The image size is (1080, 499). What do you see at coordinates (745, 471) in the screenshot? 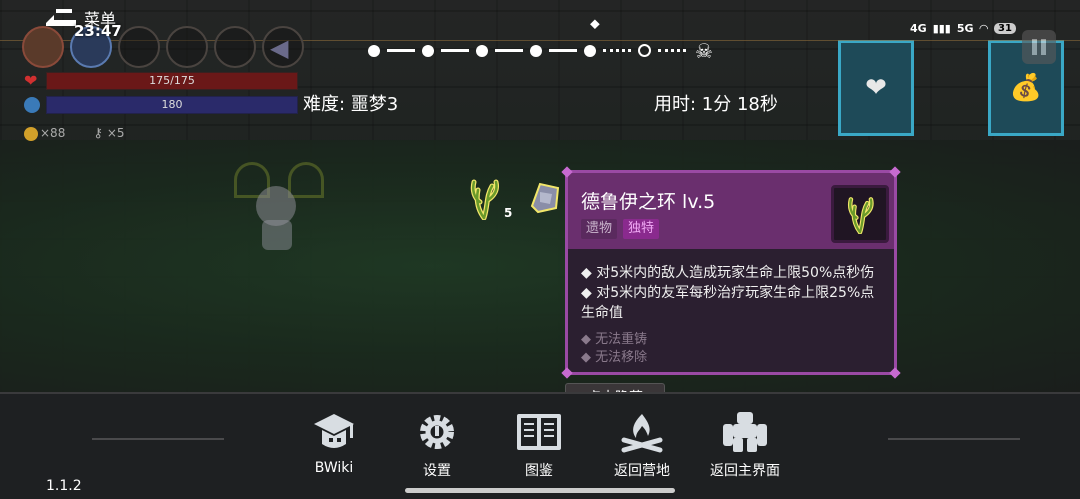
I see `return-main-label: 返回主界面` at bounding box center [745, 471].